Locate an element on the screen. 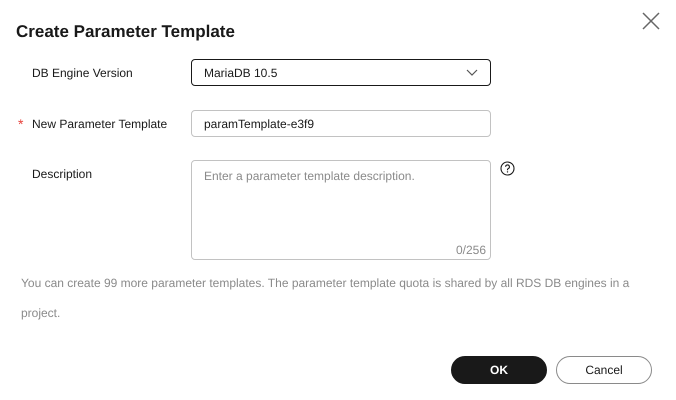 The width and height of the screenshot is (676, 400). chevron-down-icon is located at coordinates (472, 72).